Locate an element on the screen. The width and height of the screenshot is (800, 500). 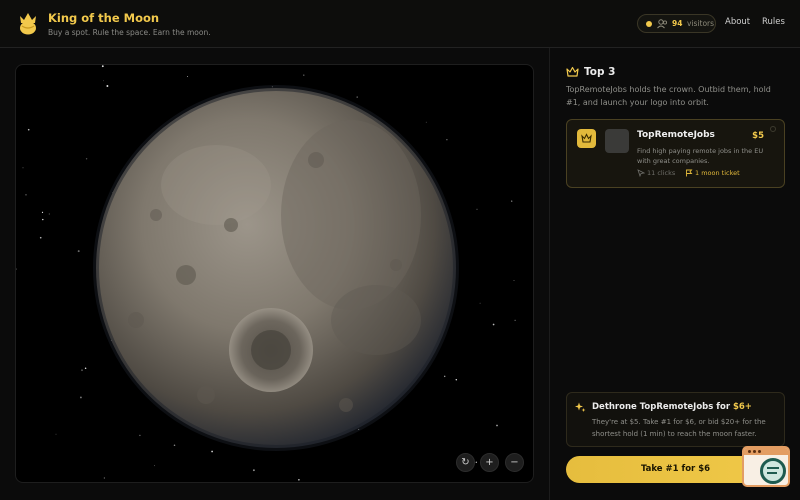
magnifier-icon is located at coordinates (773, 471).